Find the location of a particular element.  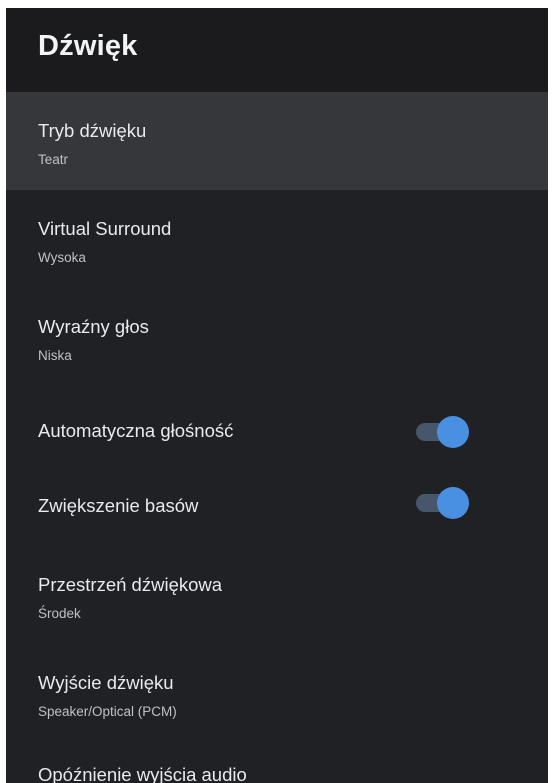

bass-boost-toggle is located at coordinates (442, 503).